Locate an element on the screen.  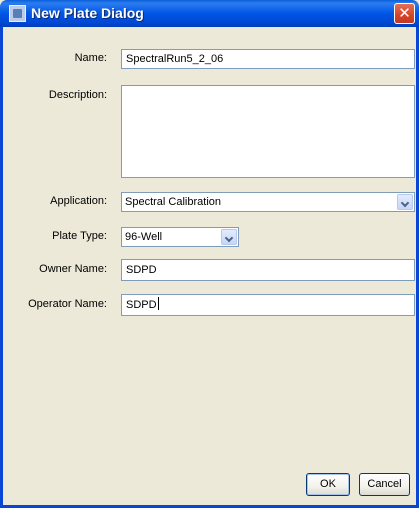
plate-type-selected-value: 96-Well is located at coordinates (144, 237).